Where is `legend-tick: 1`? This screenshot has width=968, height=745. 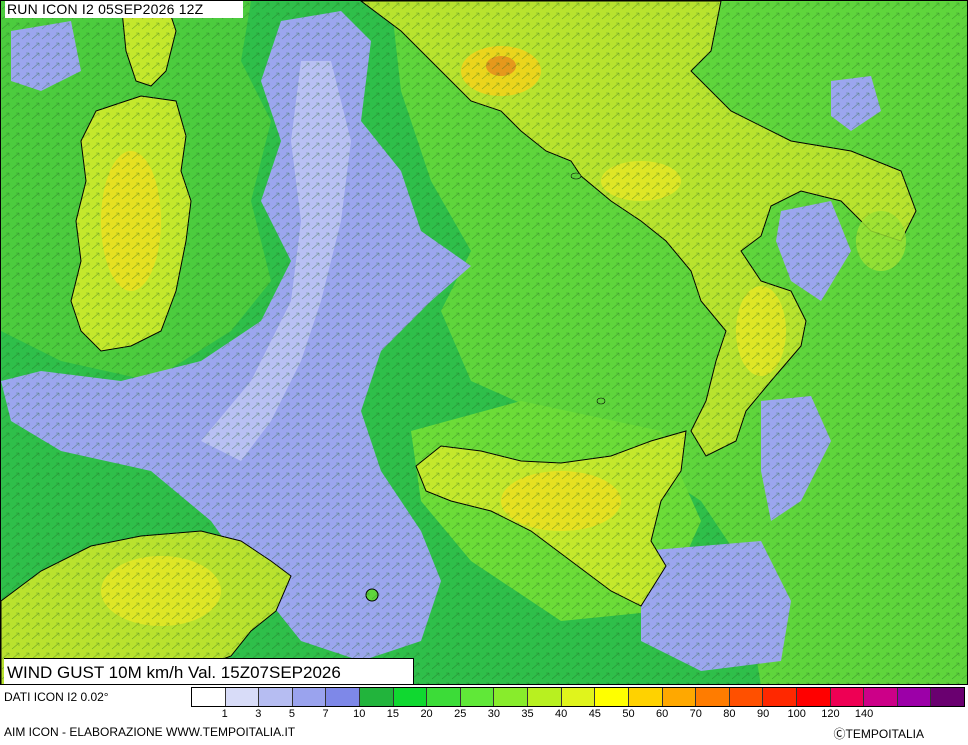 legend-tick: 1 is located at coordinates (224, 714).